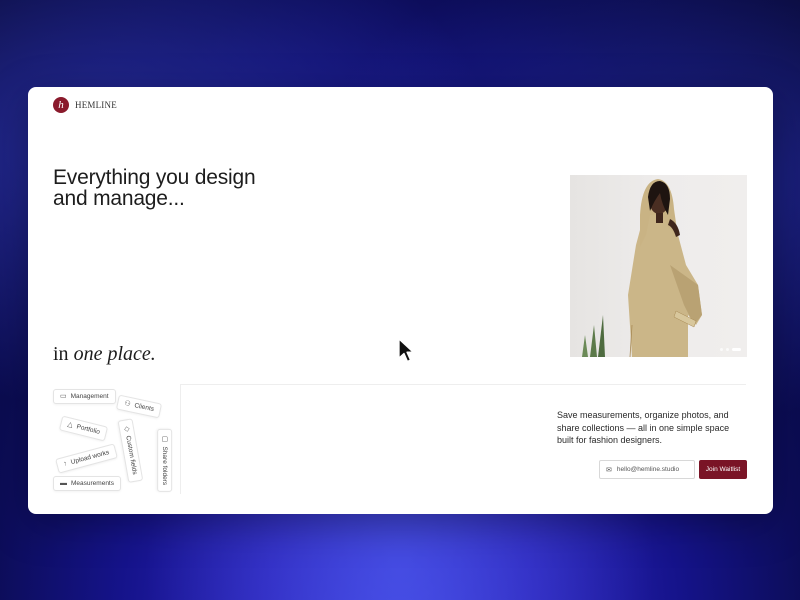 The image size is (800, 600). What do you see at coordinates (165, 466) in the screenshot?
I see `feature-label: Share folders` at bounding box center [165, 466].